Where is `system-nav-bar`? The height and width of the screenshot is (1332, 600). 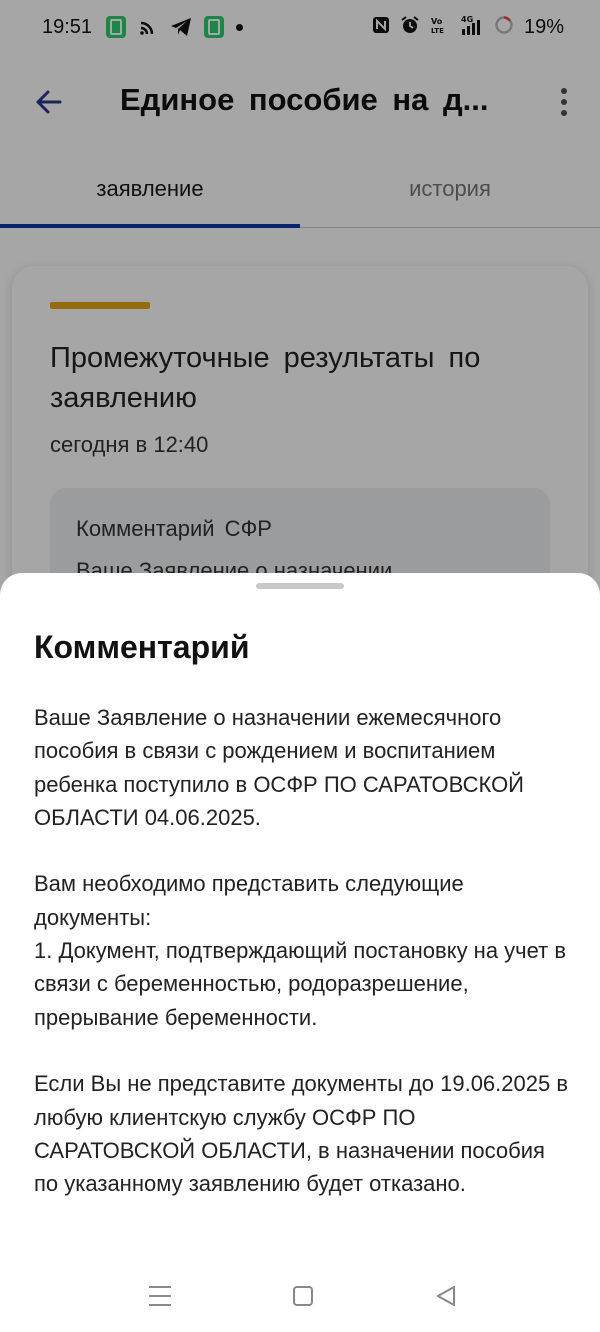 system-nav-bar is located at coordinates (300, 1297).